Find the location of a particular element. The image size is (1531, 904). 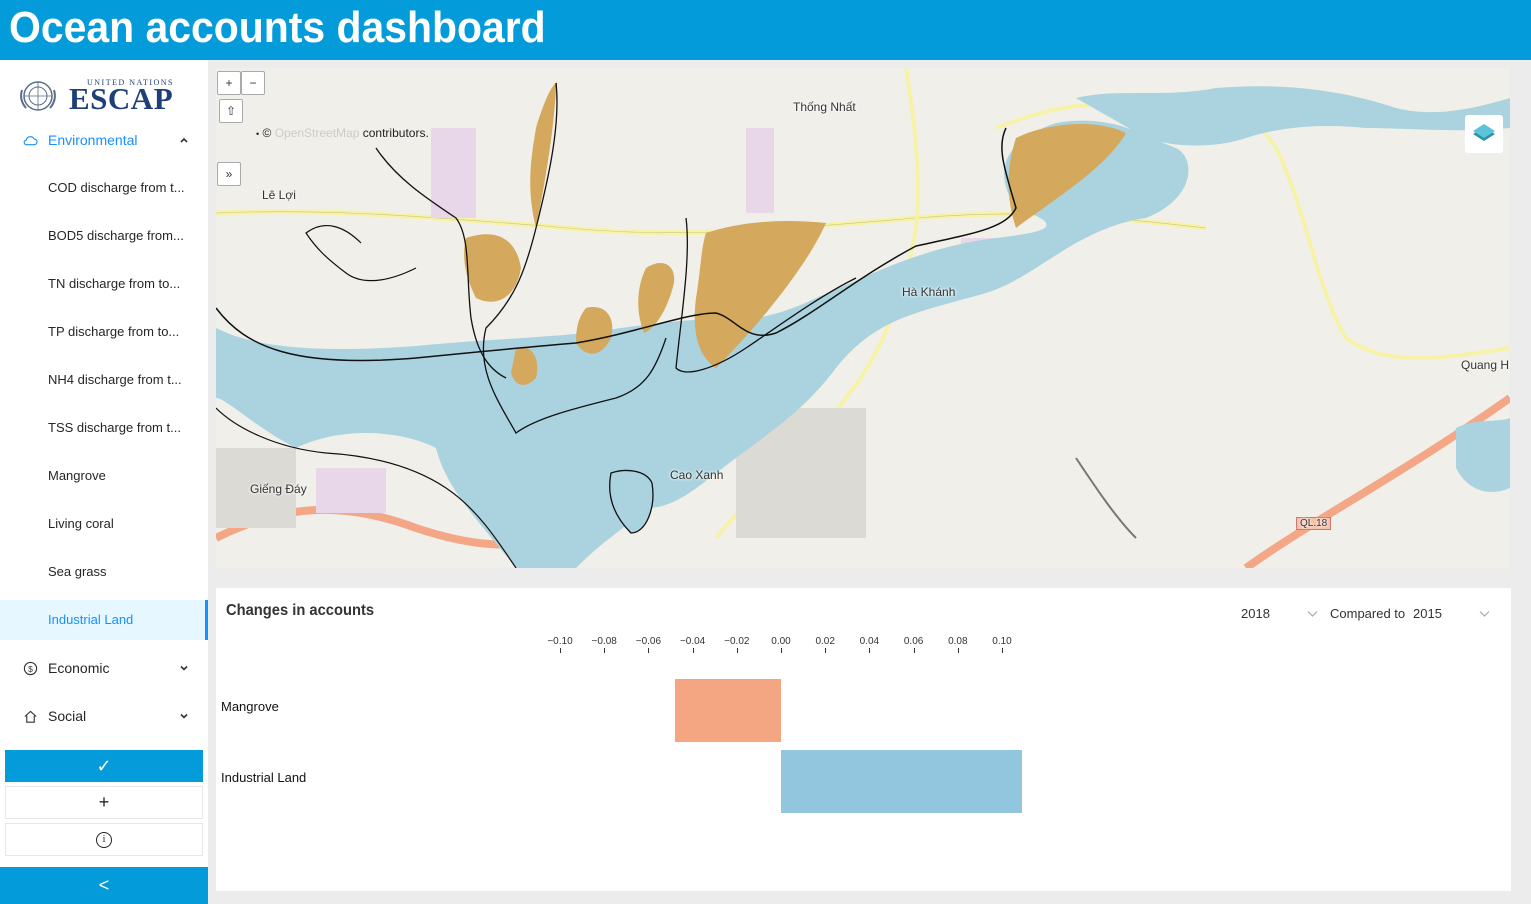

place-label: Hà Khánh is located at coordinates (929, 292).